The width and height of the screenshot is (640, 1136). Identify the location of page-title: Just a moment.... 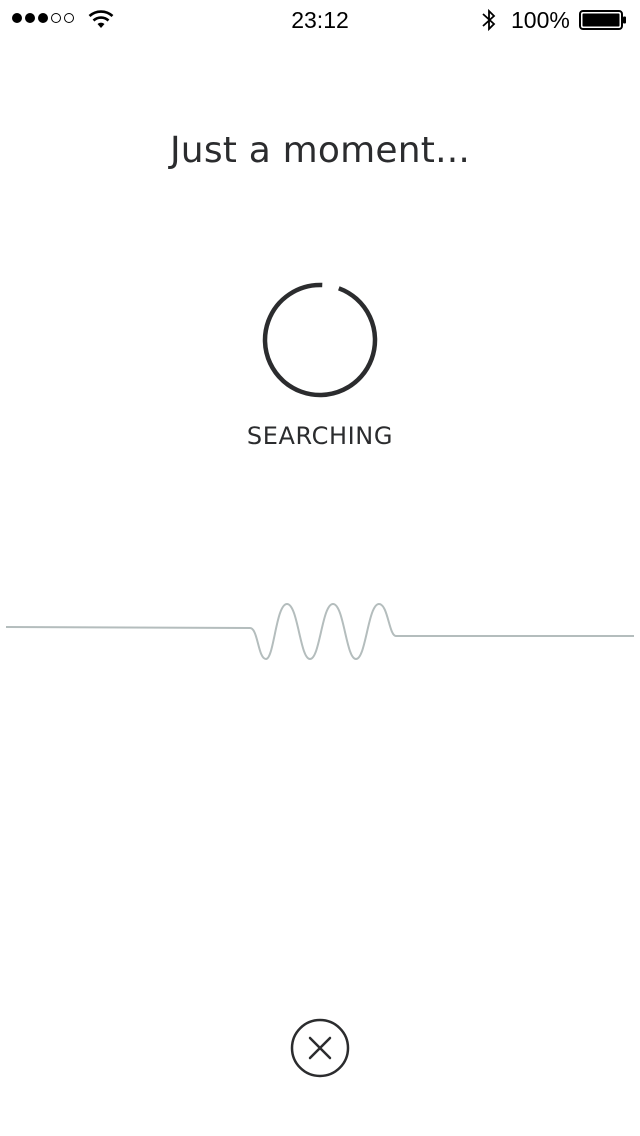
(320, 150).